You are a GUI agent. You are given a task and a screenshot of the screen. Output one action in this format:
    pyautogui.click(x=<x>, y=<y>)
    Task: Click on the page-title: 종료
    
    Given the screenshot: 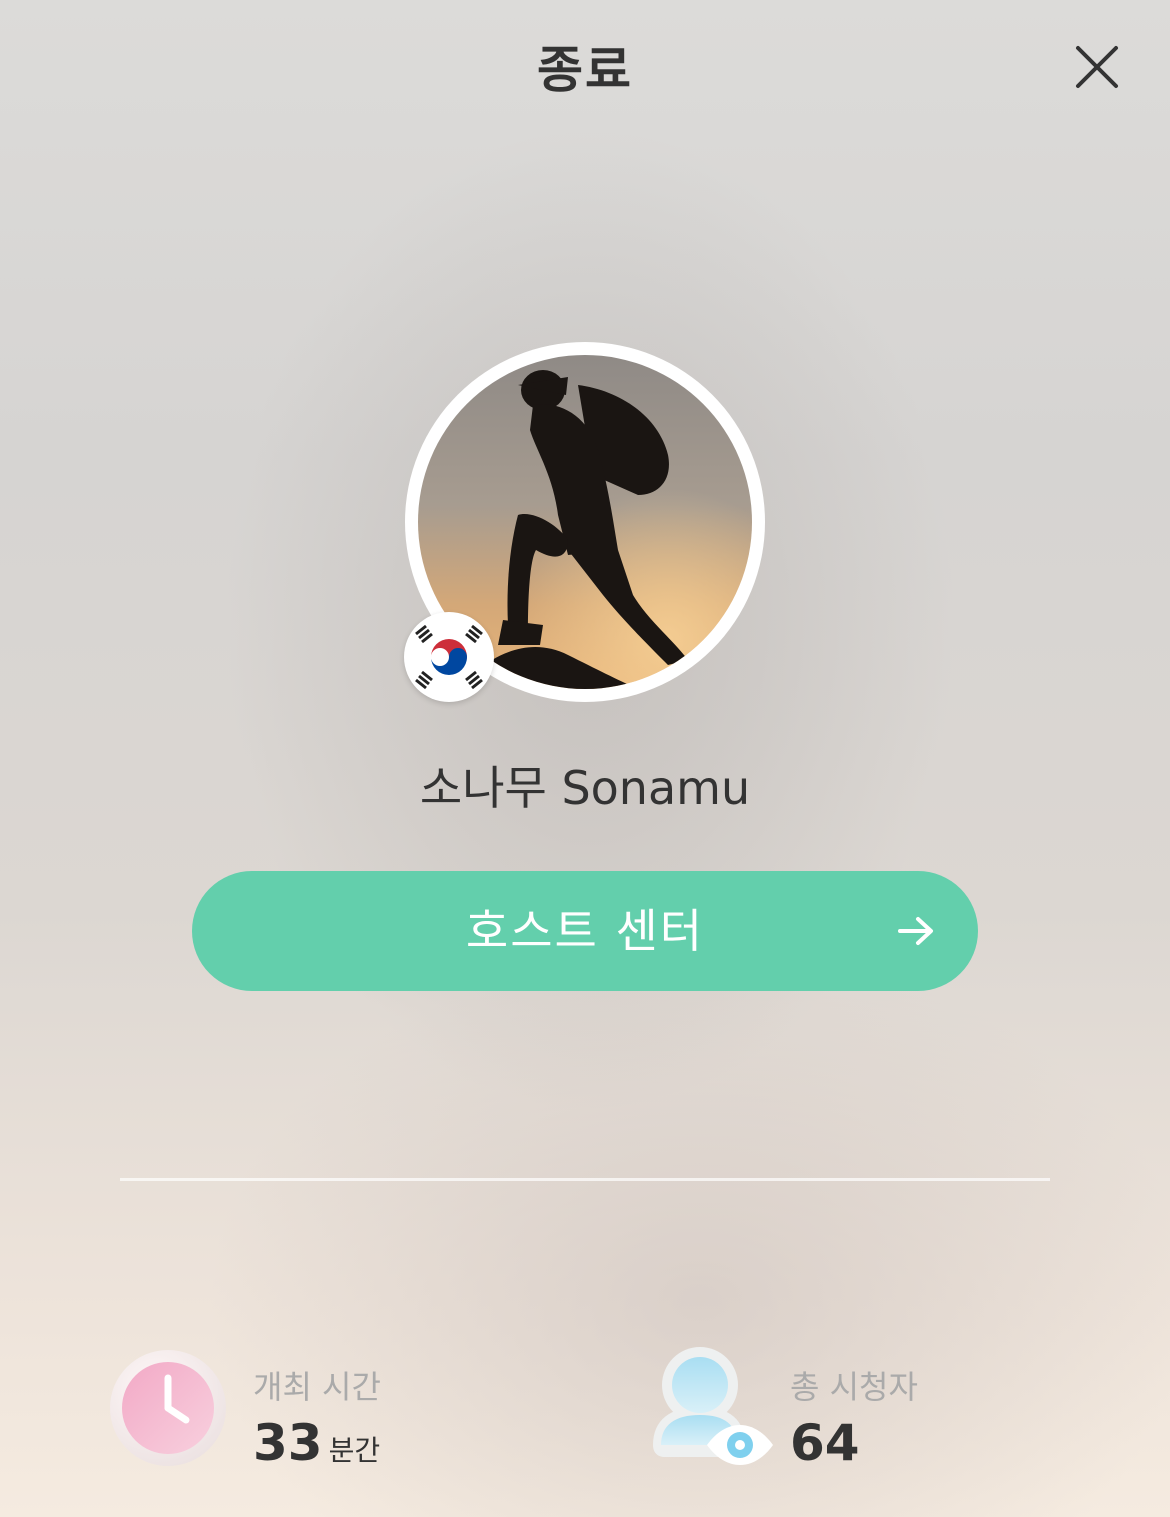 What is the action you would take?
    pyautogui.click(x=585, y=70)
    